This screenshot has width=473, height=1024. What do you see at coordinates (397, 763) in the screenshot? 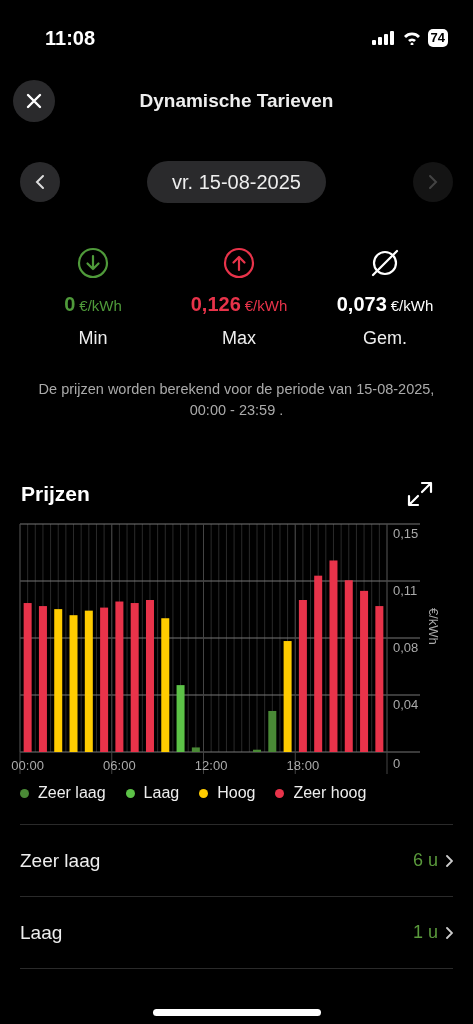
I see `axis-label: 0` at bounding box center [397, 763].